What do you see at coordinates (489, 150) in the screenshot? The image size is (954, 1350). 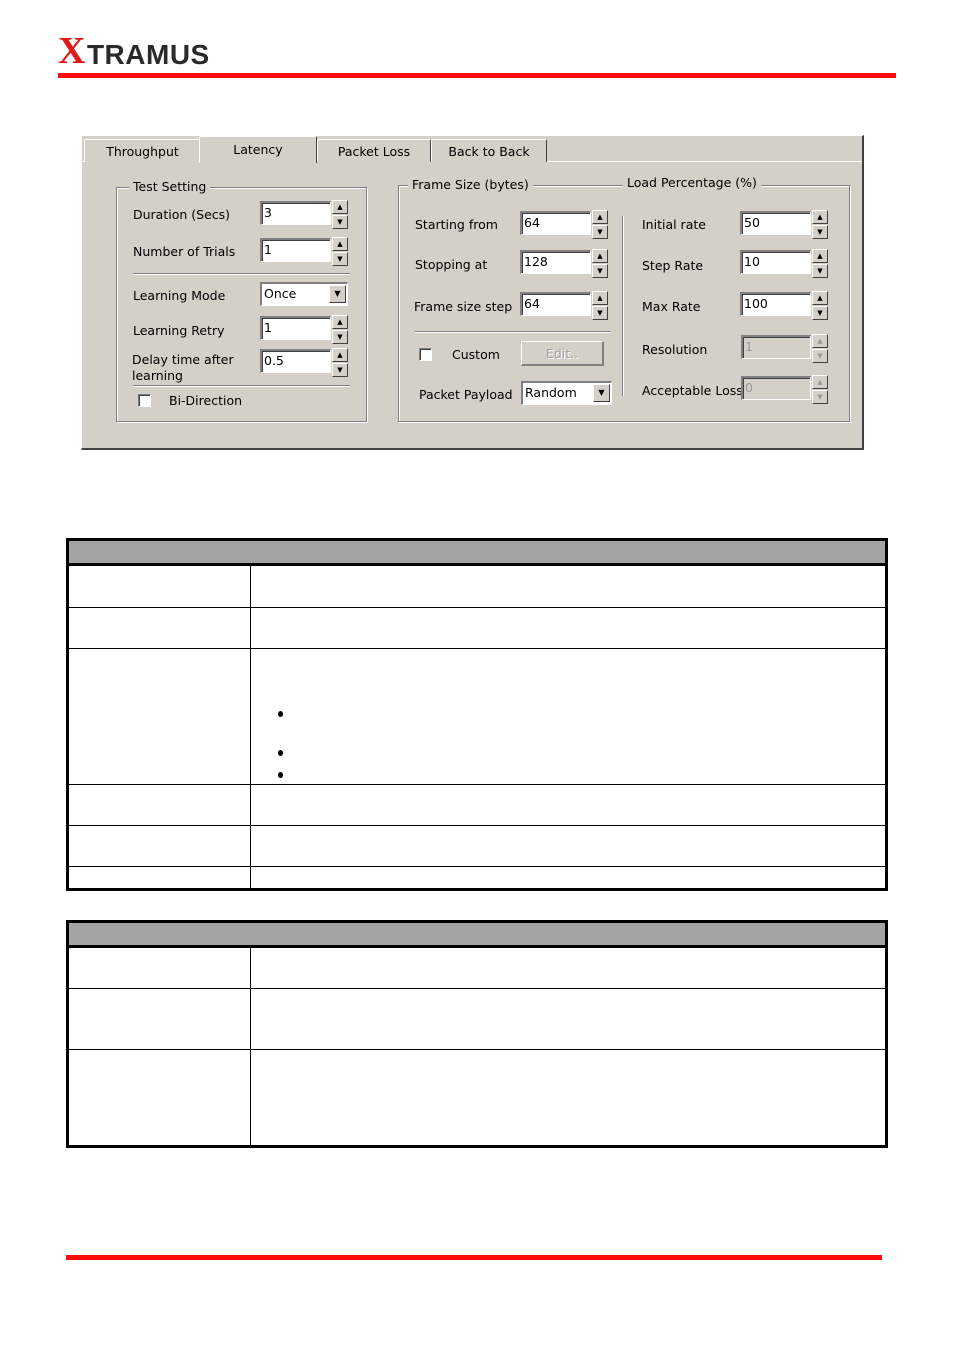 I see `tab-back-to-back: Back to Back` at bounding box center [489, 150].